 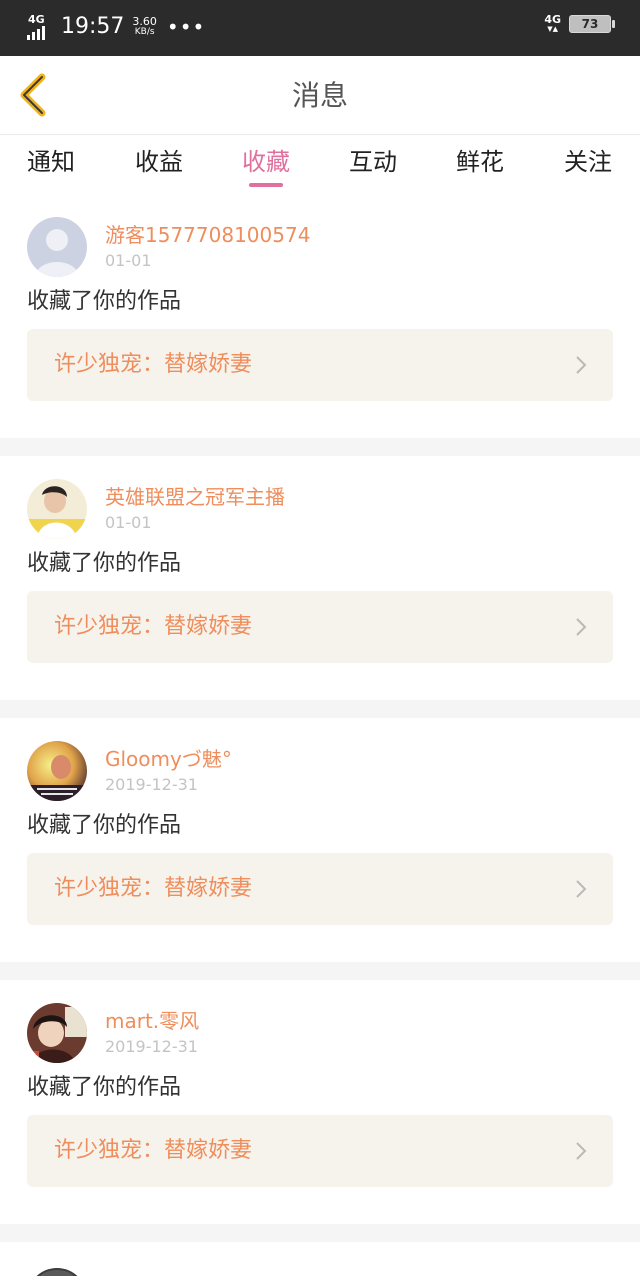 I want to click on battery-icon: 73, so click(x=592, y=23).